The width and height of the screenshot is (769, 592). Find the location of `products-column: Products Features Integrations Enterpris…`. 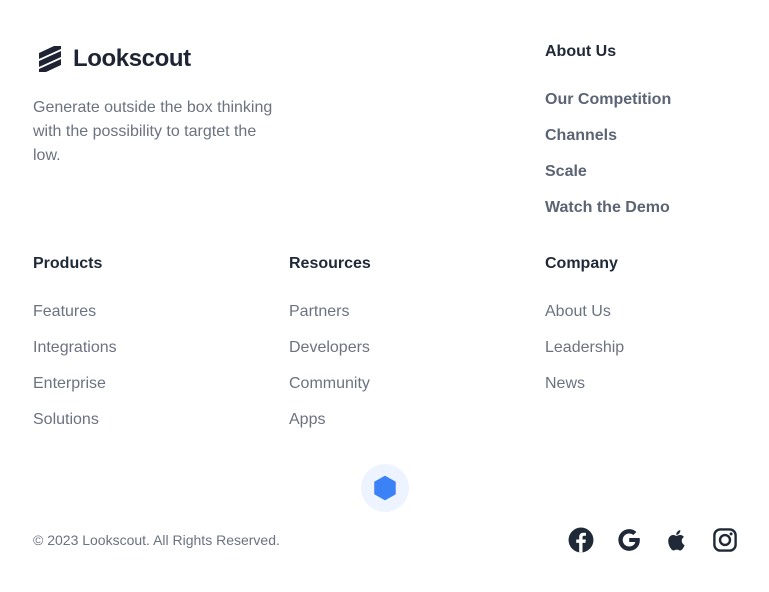

products-column: Products Features Integrations Enterpris… is located at coordinates (75, 348).